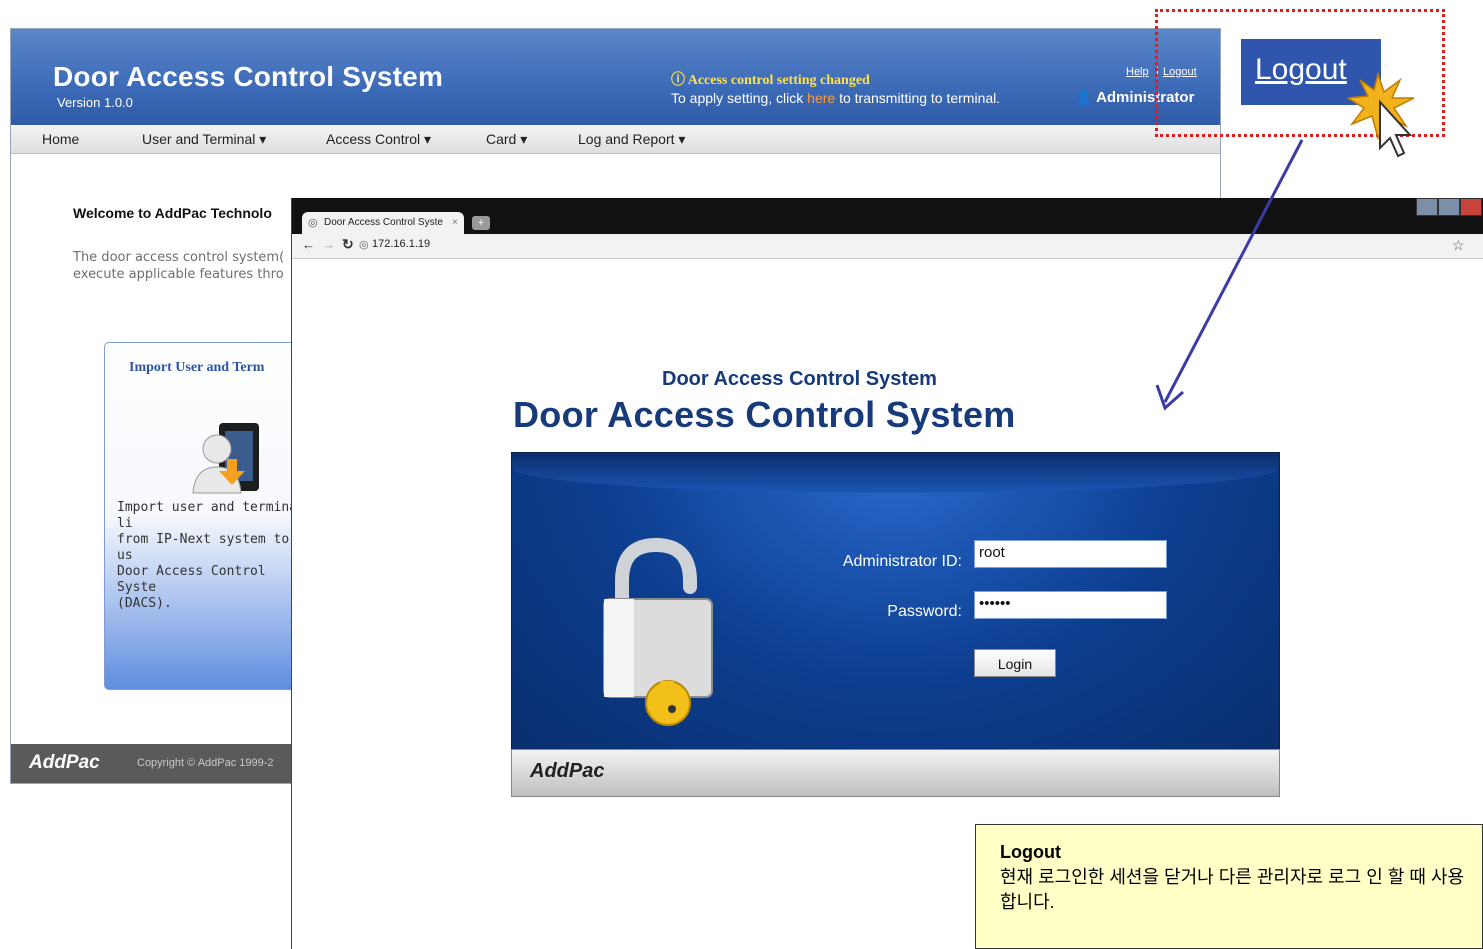 Image resolution: width=1483 pixels, height=949 pixels. I want to click on tooltip-text: 현재 로그인한 세션을 닫거나 다른 관리자로 로그 인 할 때 사용합니다., so click(1232, 889).